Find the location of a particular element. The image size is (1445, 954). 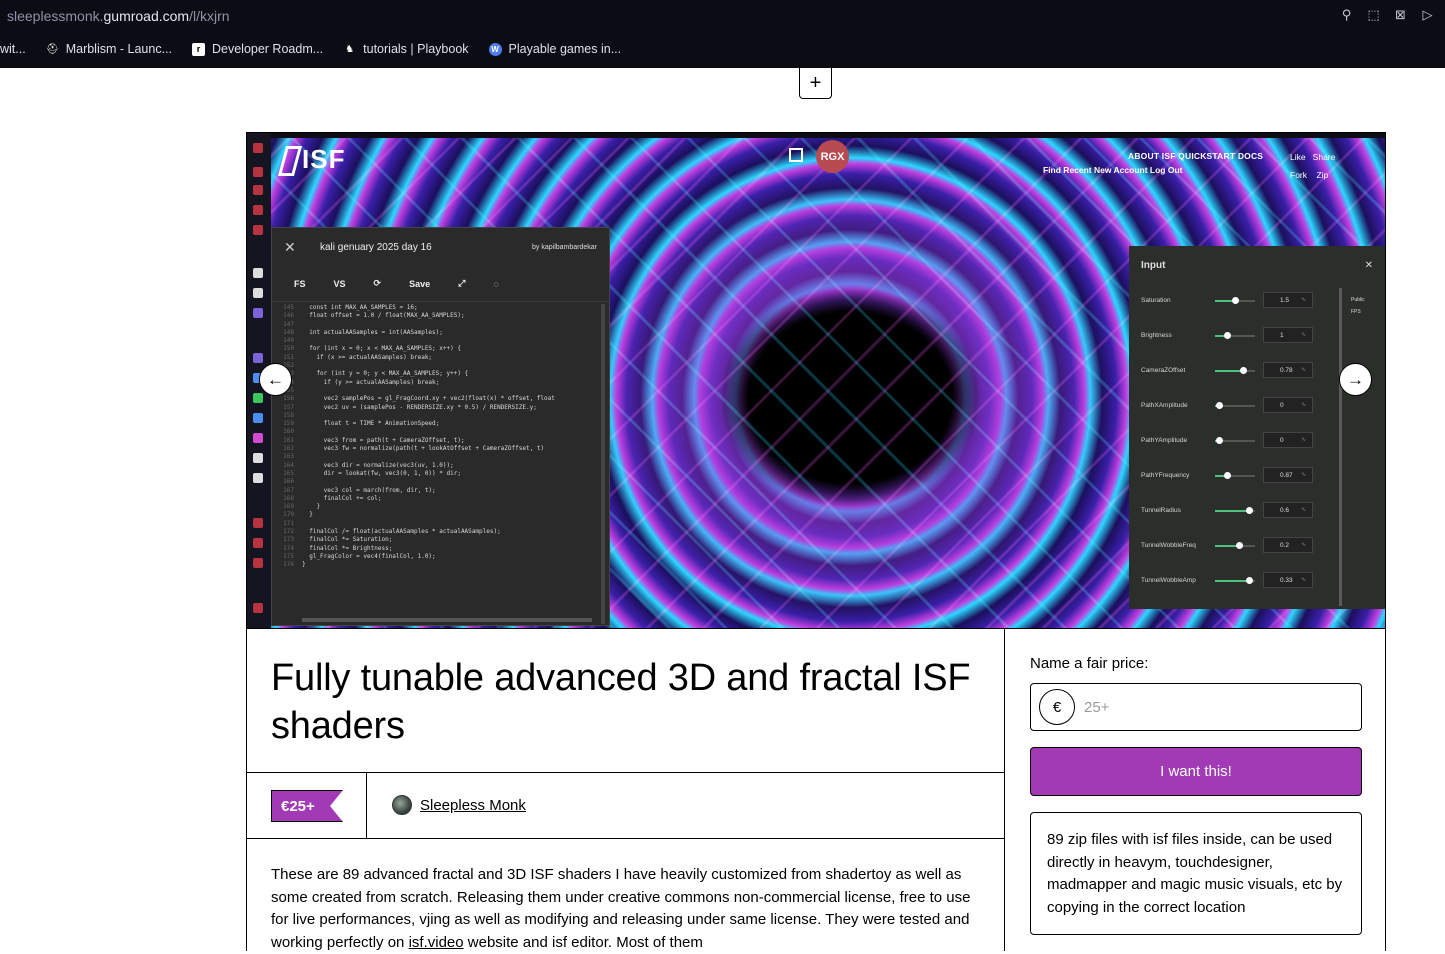

line-number: 150 is located at coordinates (288, 349).